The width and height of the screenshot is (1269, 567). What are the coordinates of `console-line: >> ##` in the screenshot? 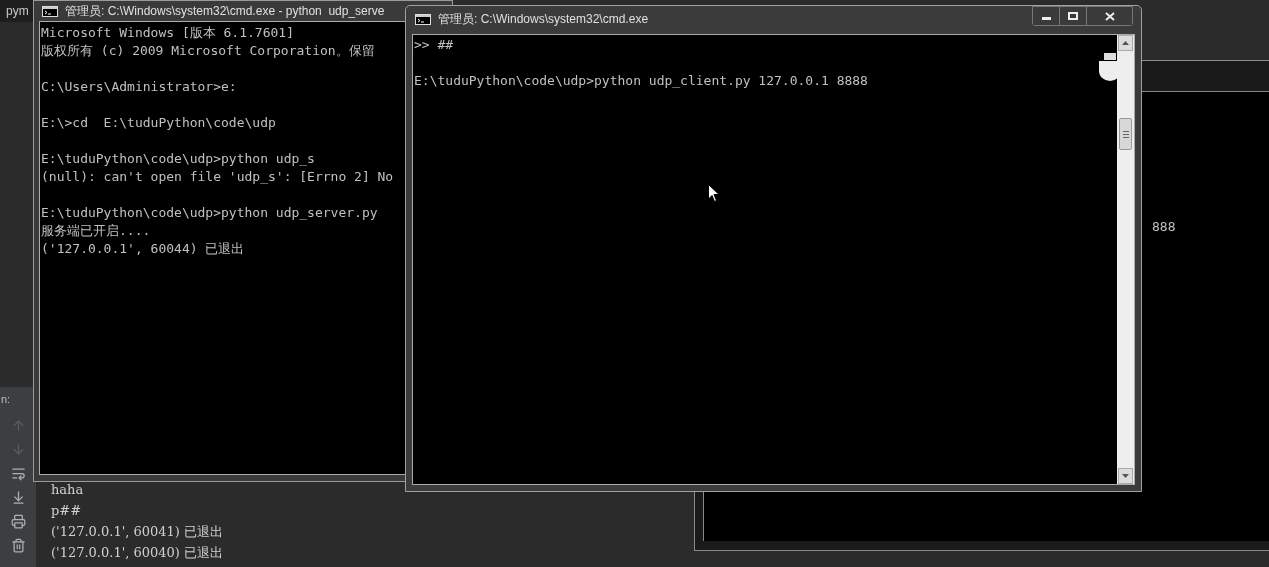 It's located at (434, 45).